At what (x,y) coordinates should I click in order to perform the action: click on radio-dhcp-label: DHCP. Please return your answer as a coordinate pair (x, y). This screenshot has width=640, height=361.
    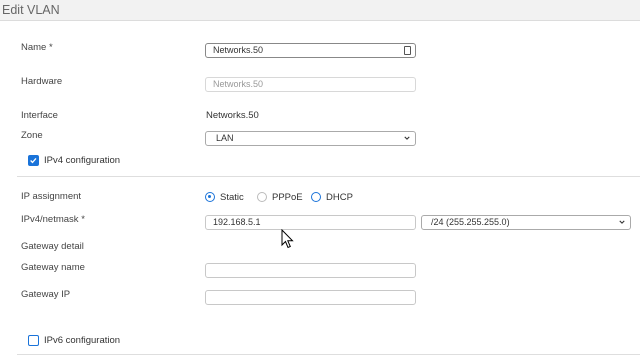
    Looking at the image, I should click on (339, 197).